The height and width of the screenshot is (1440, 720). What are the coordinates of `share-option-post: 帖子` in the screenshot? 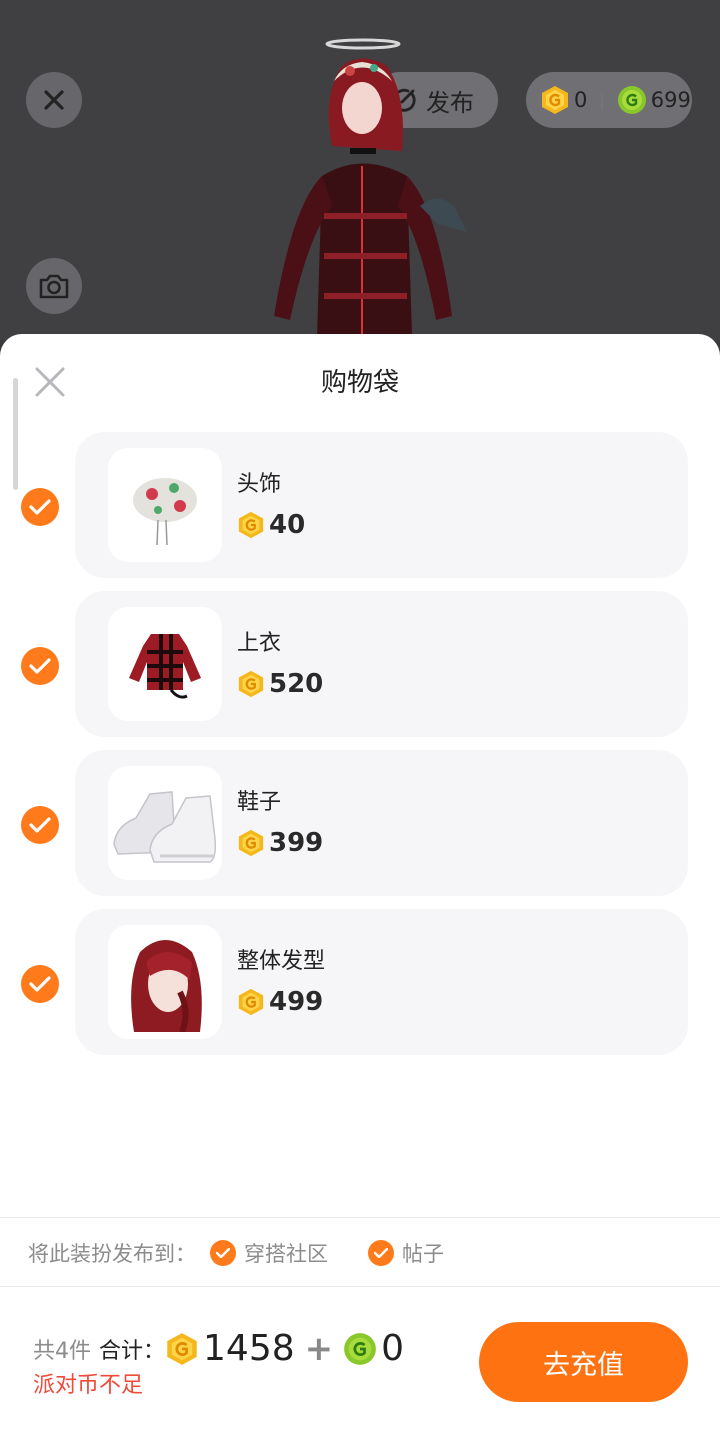 It's located at (406, 1253).